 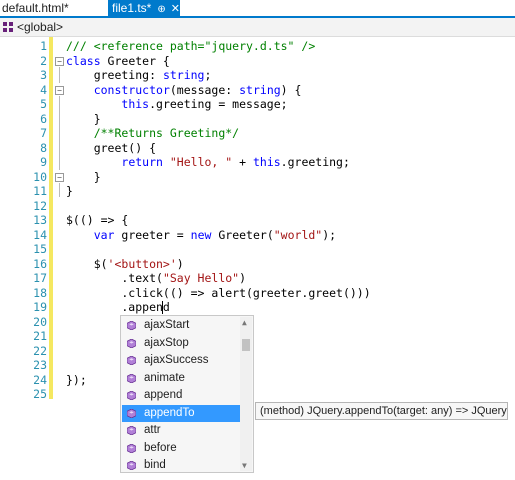 What do you see at coordinates (40, 249) in the screenshot?
I see `line-number: 15` at bounding box center [40, 249].